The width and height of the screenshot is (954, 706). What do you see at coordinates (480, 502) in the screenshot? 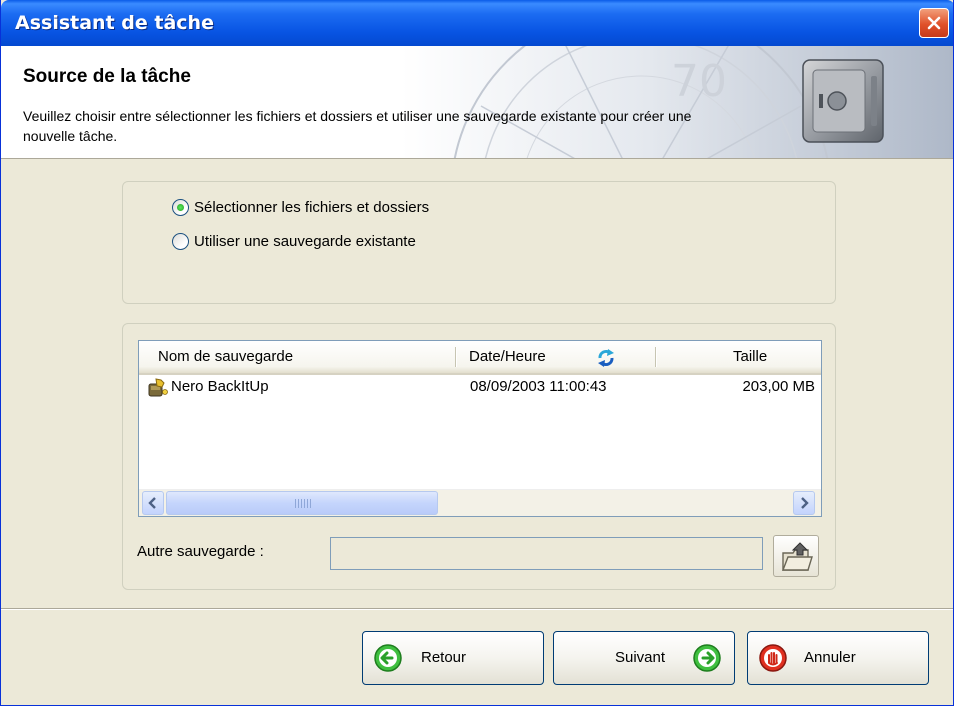
I see `horizontal-scrollbar` at bounding box center [480, 502].